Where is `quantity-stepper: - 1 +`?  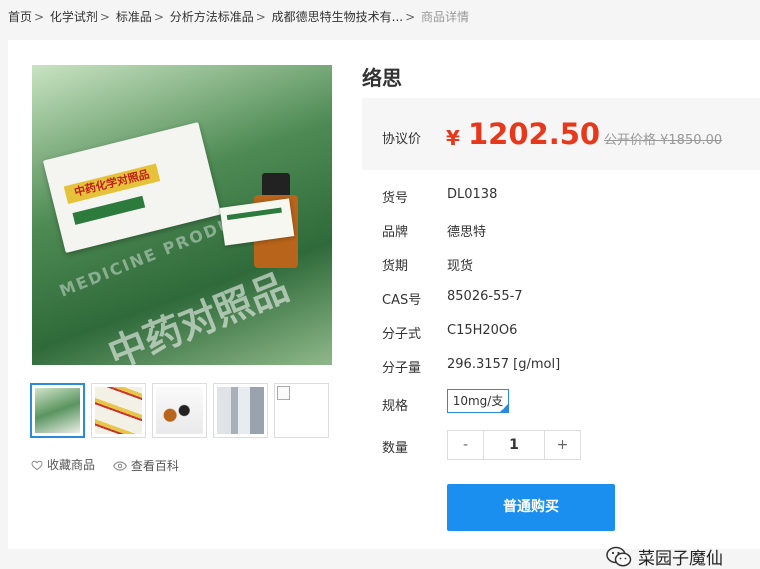 quantity-stepper: - 1 + is located at coordinates (514, 445).